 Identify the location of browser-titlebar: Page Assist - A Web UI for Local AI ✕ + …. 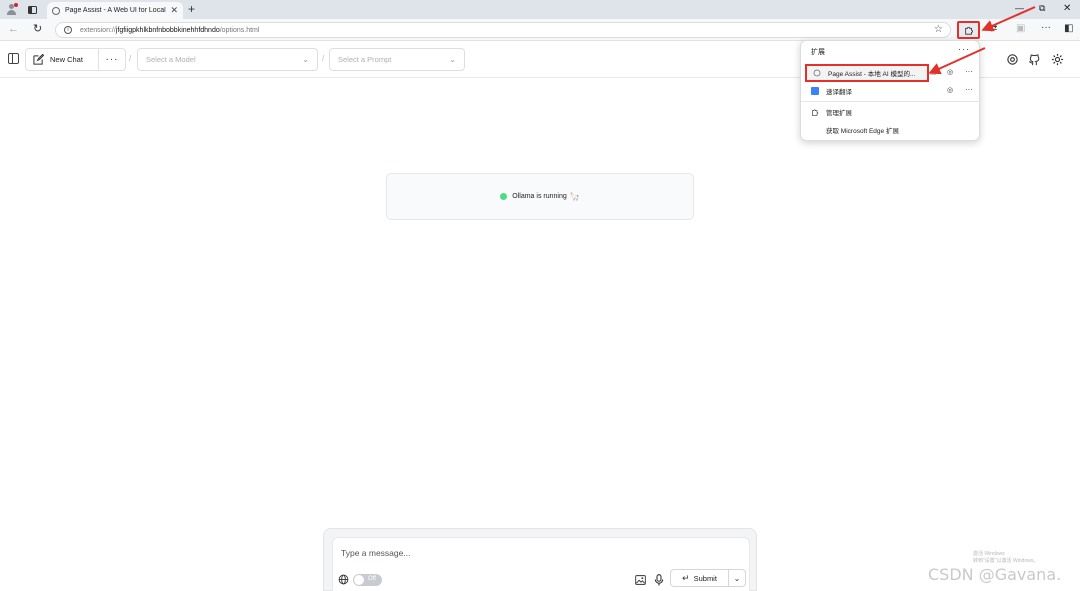
(540, 9).